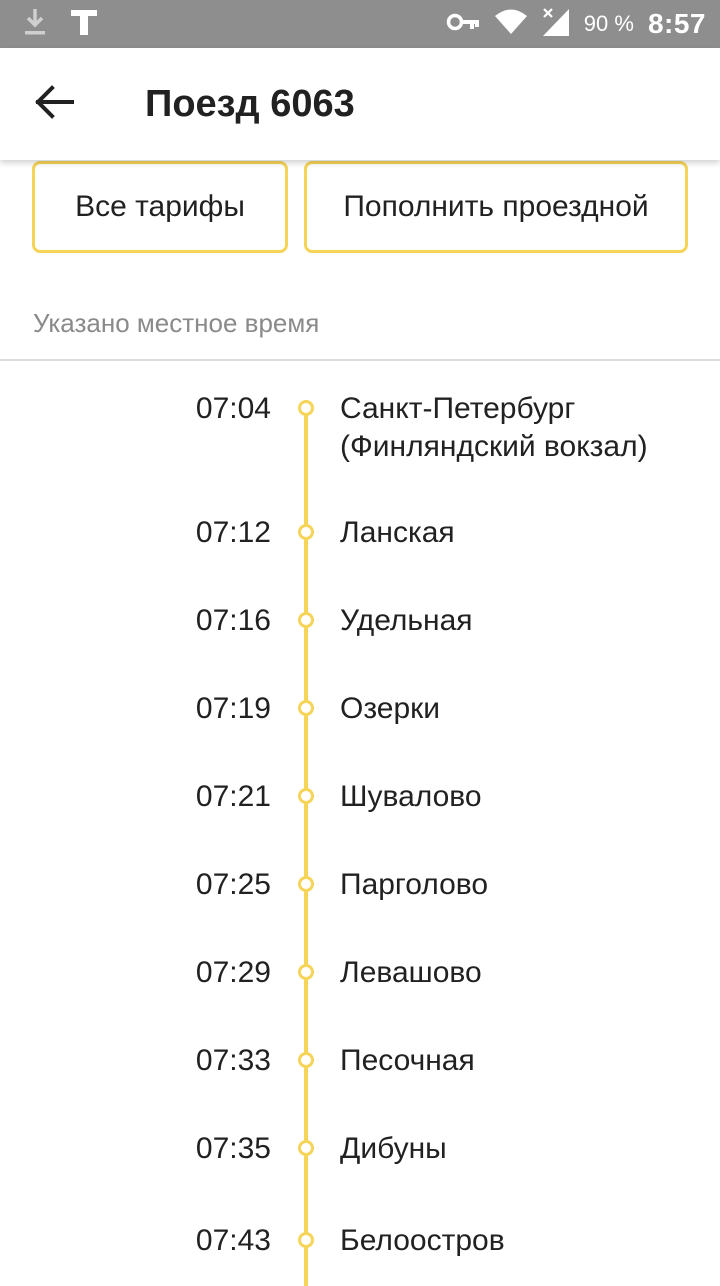  I want to click on local-time-note: Указано местное время, so click(176, 323).